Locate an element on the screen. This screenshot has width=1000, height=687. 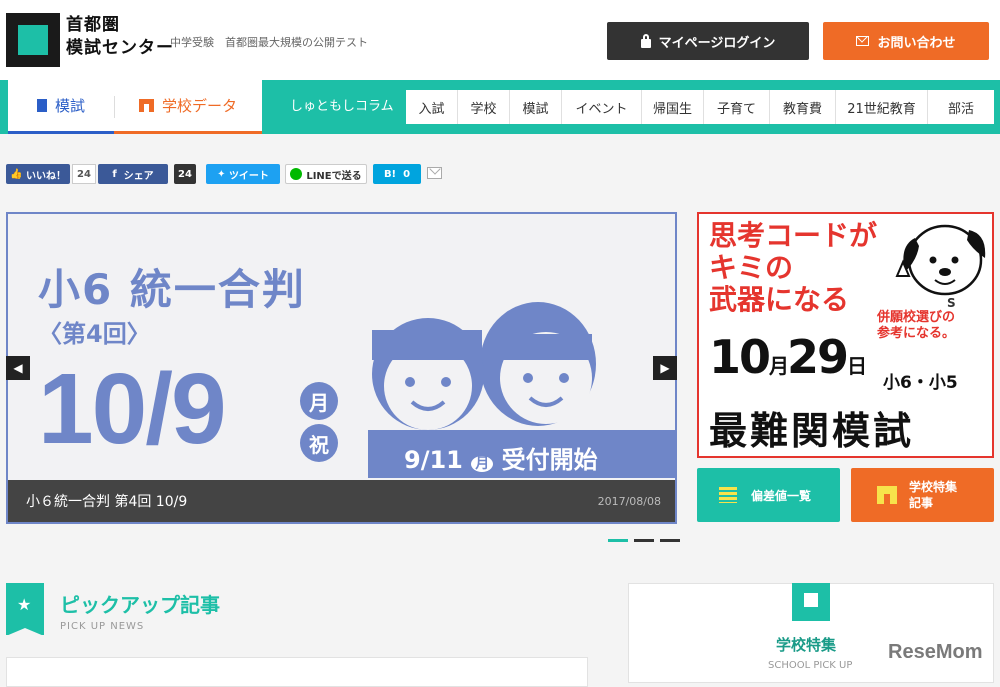
hatena-icon: B! is located at coordinates (390, 174).